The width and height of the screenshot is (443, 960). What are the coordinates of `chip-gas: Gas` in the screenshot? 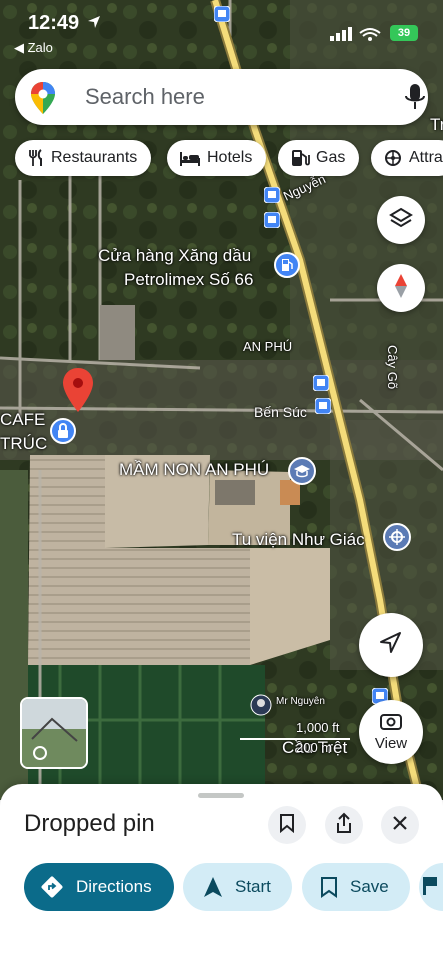 It's located at (319, 158).